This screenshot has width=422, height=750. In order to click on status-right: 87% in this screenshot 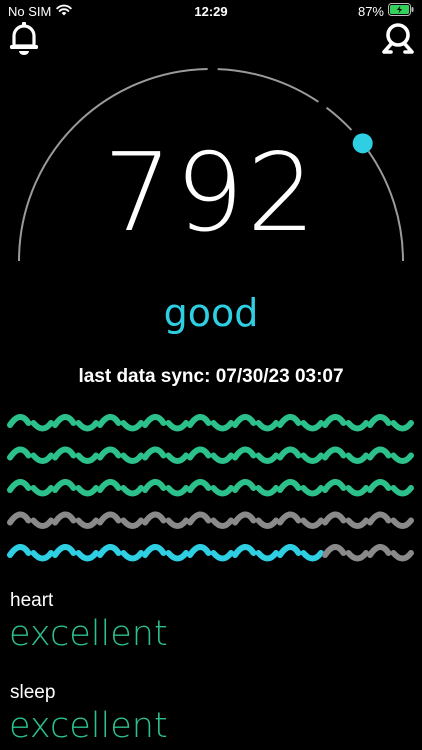, I will do `click(386, 11)`.